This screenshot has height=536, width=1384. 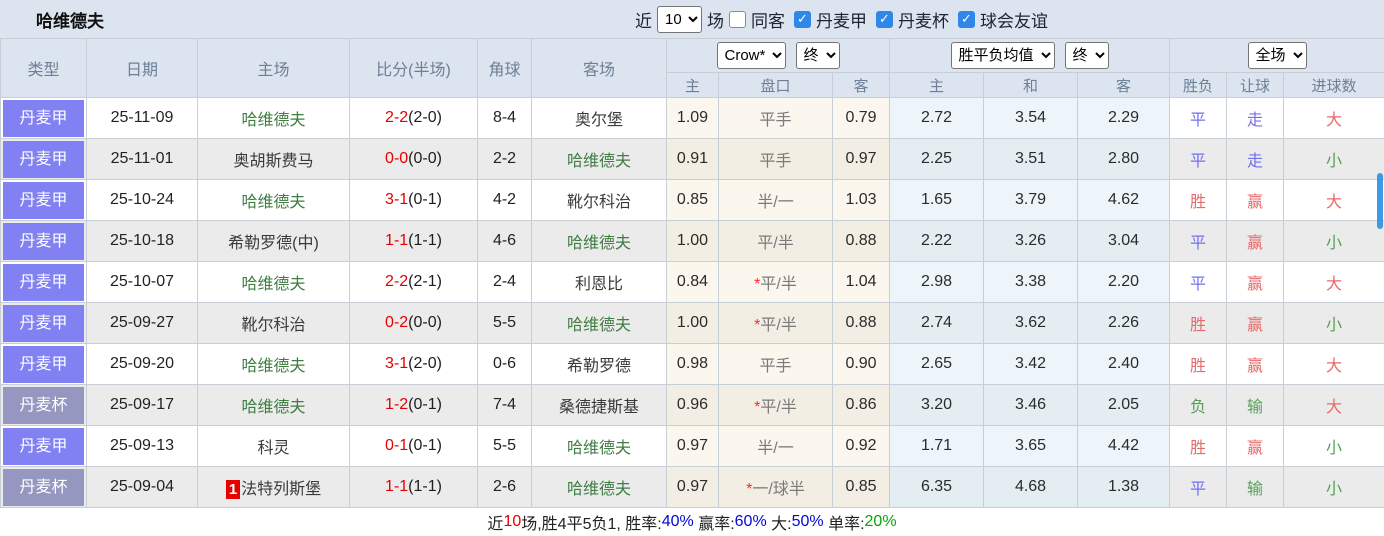 What do you see at coordinates (802, 19) in the screenshot?
I see `league-checkbox-danish-superliga` at bounding box center [802, 19].